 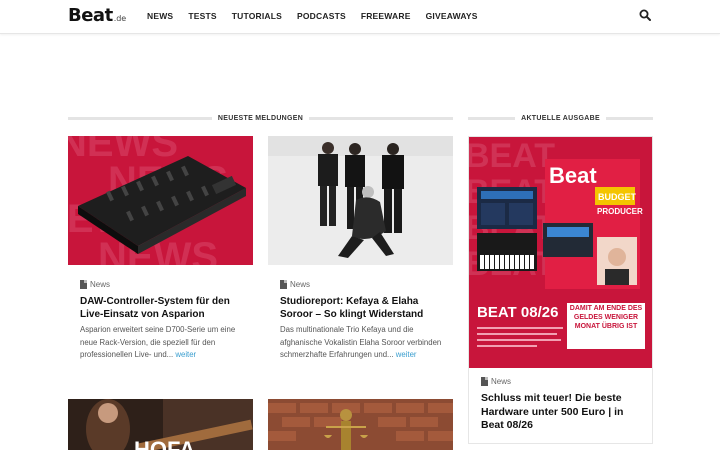 What do you see at coordinates (617, 197) in the screenshot?
I see `cover-headline-1: BUDGET` at bounding box center [617, 197].